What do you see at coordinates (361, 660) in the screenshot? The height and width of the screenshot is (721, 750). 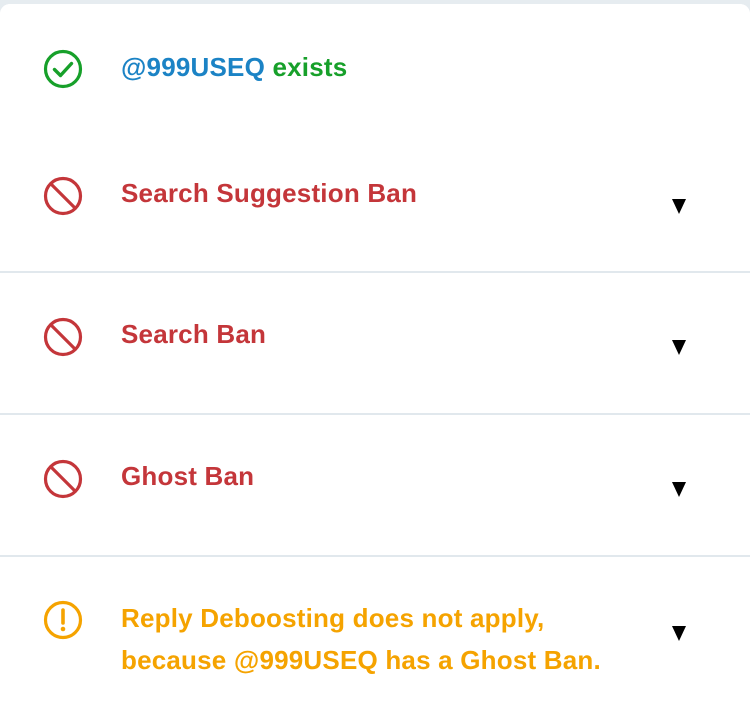 I see `check-label-line2: because @999USEQ has a Ghost Ban.` at bounding box center [361, 660].